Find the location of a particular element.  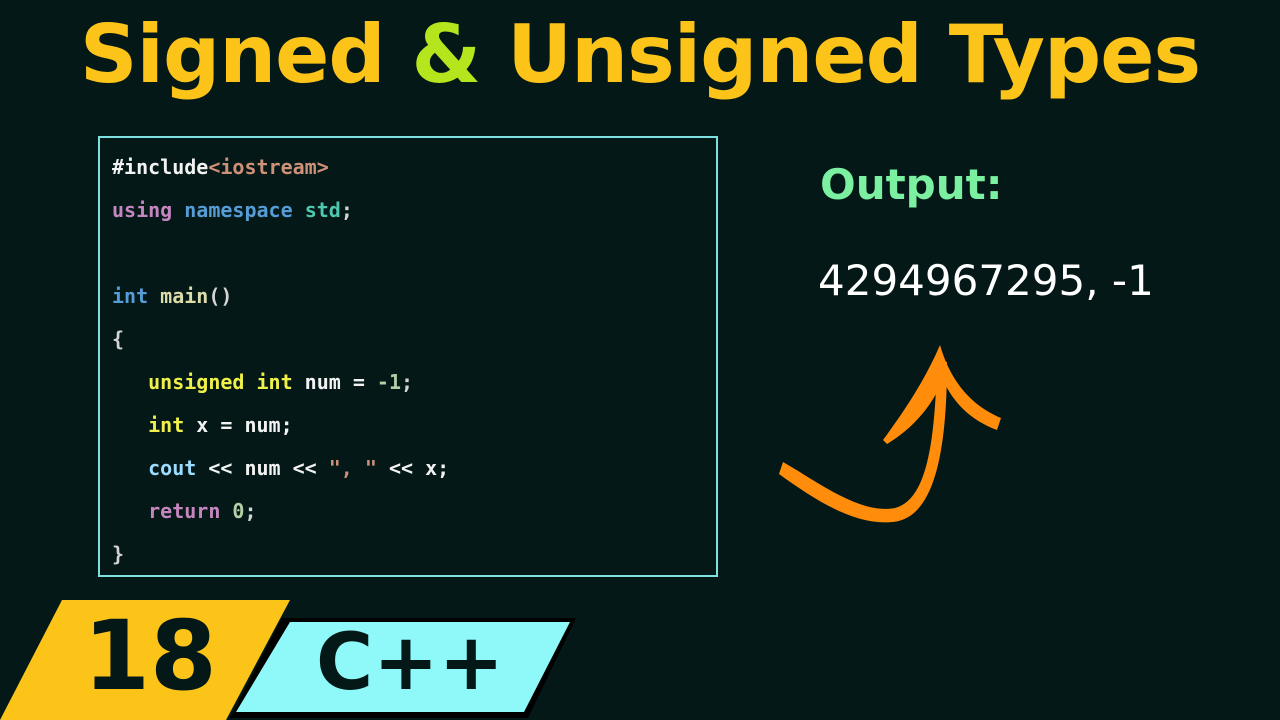

code-token: unsigned is located at coordinates (196, 382).